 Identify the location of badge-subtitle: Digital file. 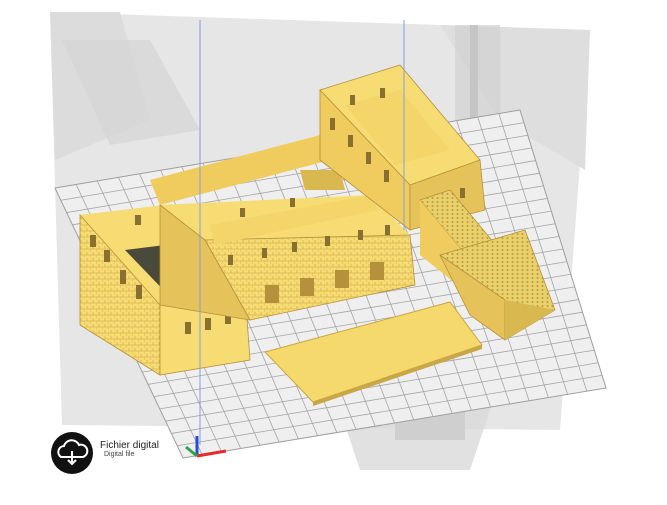
(119, 454).